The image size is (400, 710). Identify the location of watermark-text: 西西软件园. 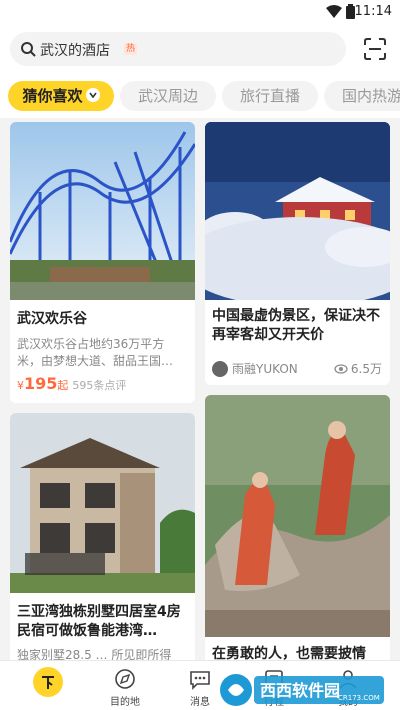
(300, 690).